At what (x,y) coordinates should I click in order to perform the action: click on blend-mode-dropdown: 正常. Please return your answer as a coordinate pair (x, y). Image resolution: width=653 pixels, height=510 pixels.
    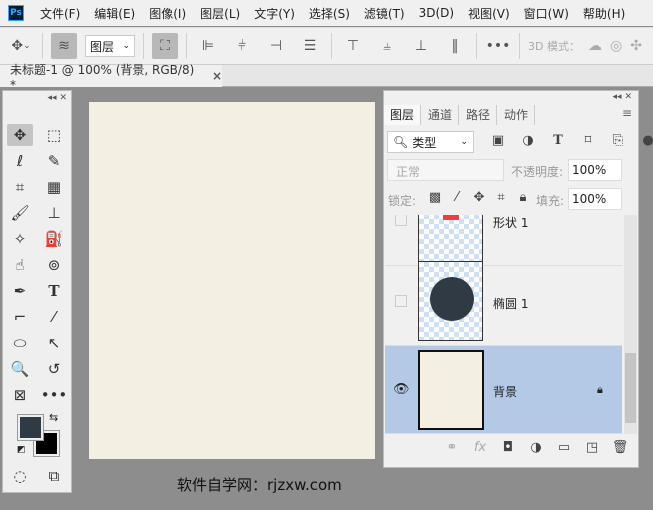
    Looking at the image, I should click on (445, 170).